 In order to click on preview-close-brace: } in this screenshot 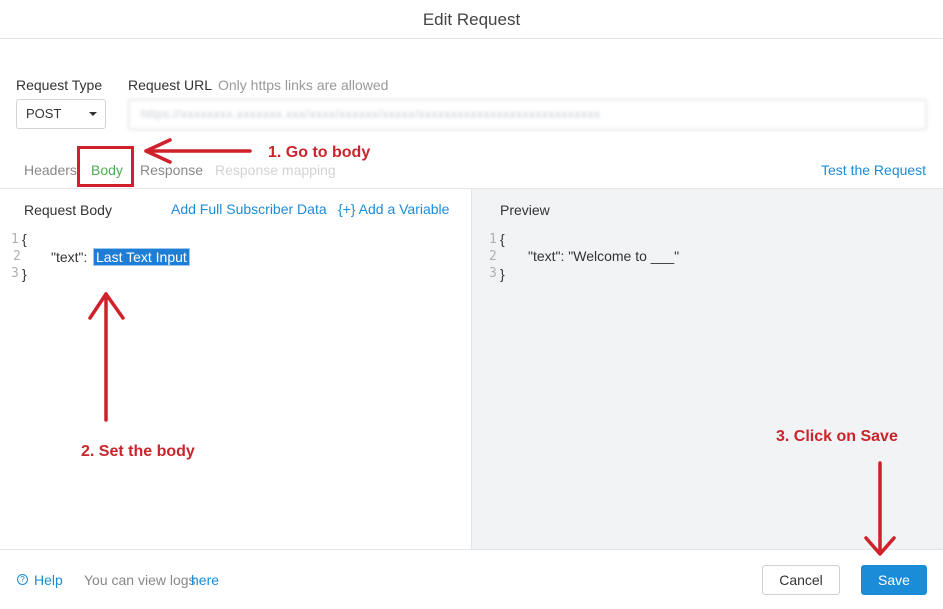, I will do `click(502, 274)`.